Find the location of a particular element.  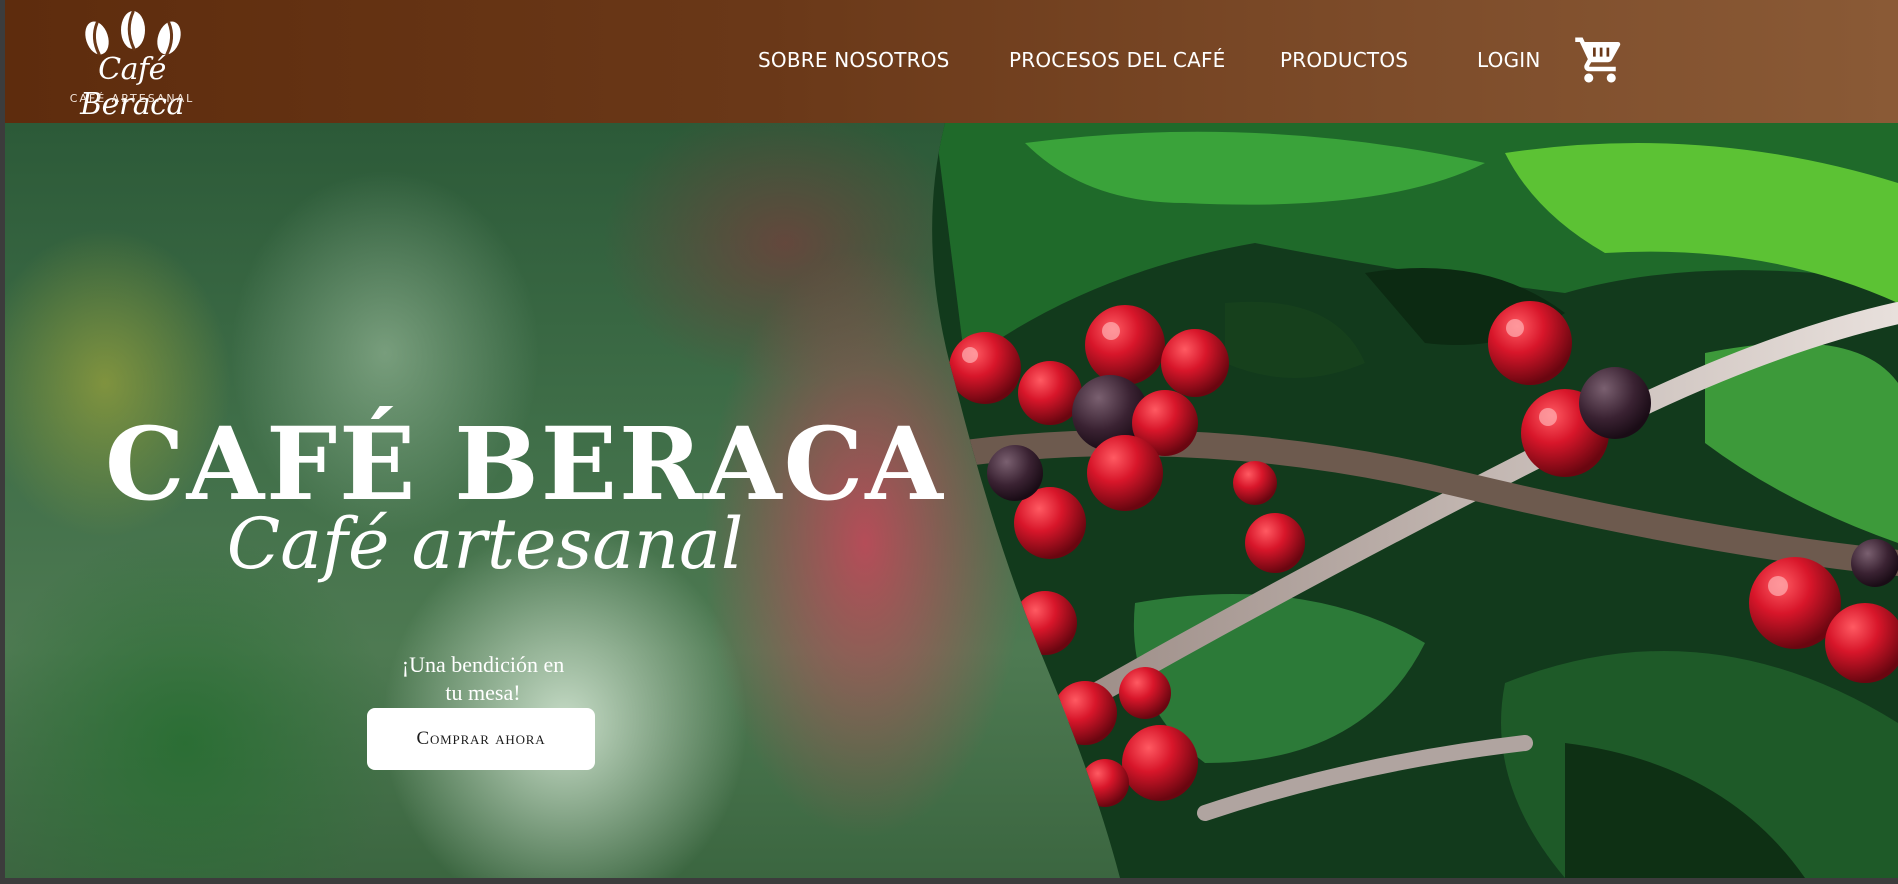

hero-subtitle: Café artesanal is located at coordinates (485, 544).